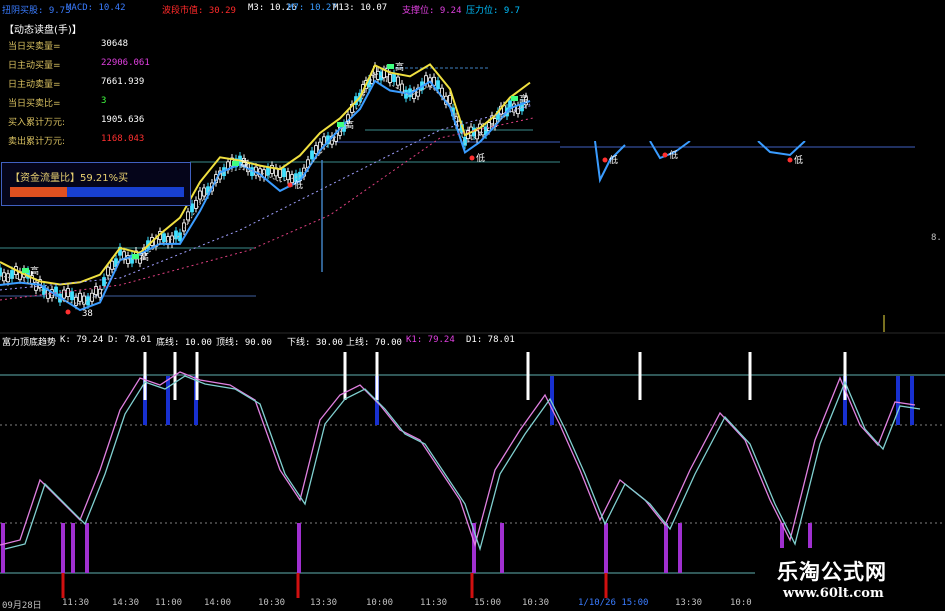 The width and height of the screenshot is (945, 611). What do you see at coordinates (104, 101) in the screenshot?
I see `panel-row-value: 3` at bounding box center [104, 101].